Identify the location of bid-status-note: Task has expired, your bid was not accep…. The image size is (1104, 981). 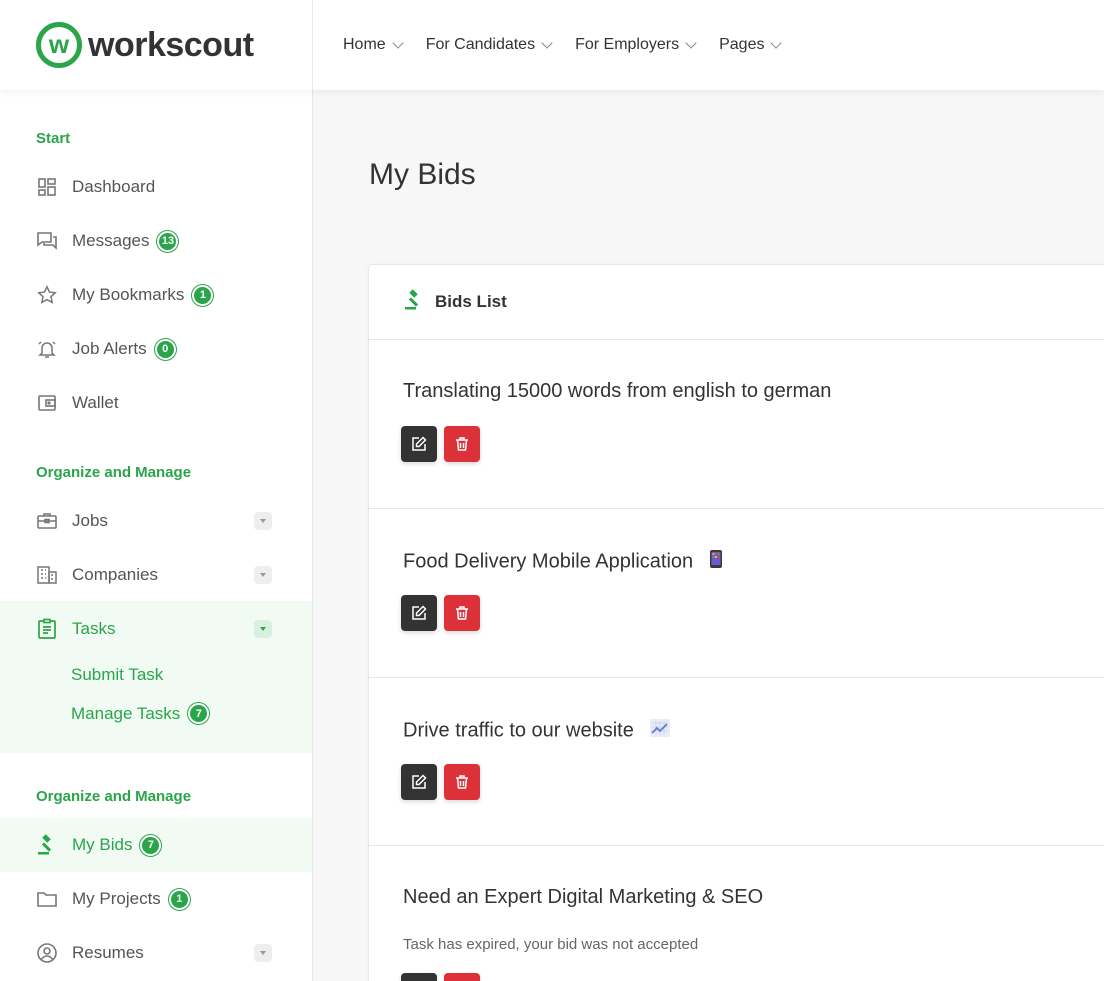
(551, 944).